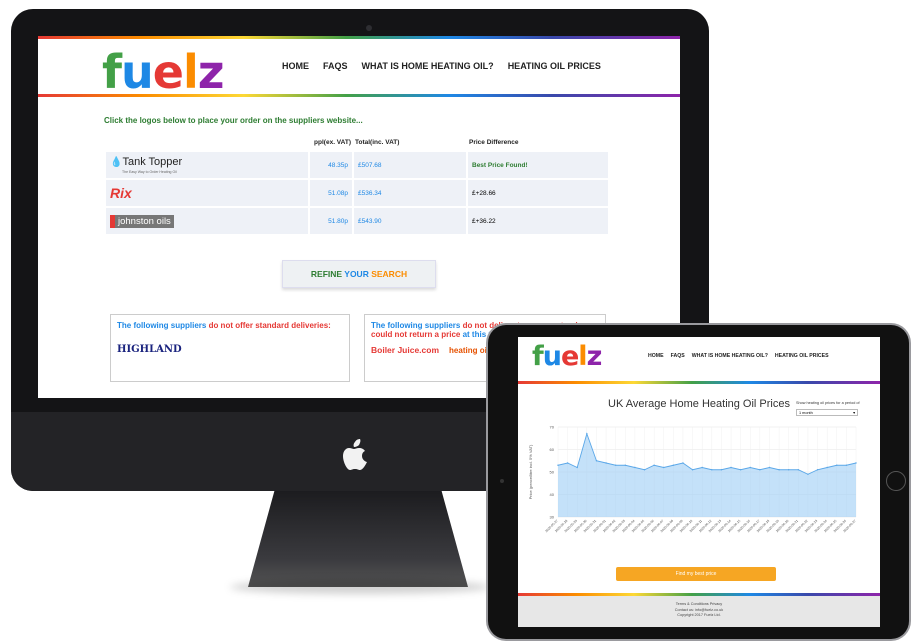 Image resolution: width=917 pixels, height=642 pixels. Describe the element at coordinates (827, 412) in the screenshot. I see `period-select: 1 month ▾` at that location.